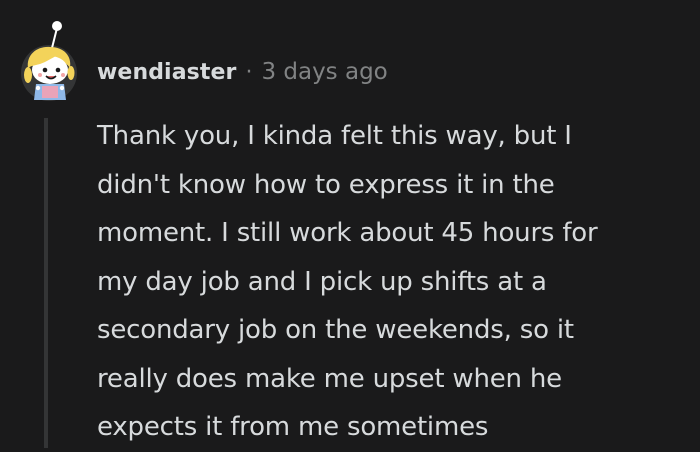 The width and height of the screenshot is (700, 452). I want to click on comment-line: my day job and I pick up shifts at a, so click(322, 281).